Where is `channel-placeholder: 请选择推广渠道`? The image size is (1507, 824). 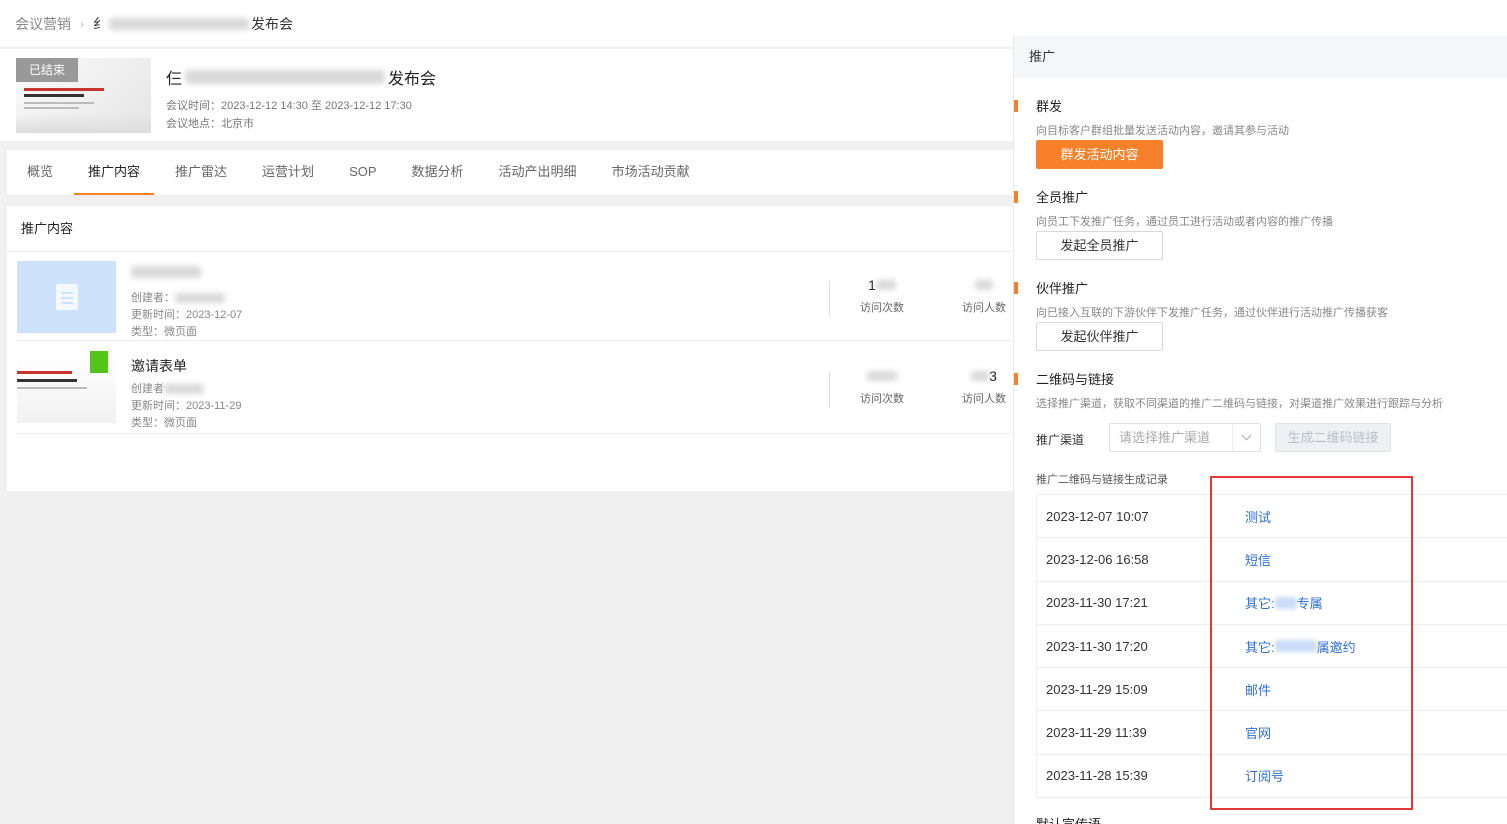
channel-placeholder: 请选择推广渠道 is located at coordinates (1165, 437).